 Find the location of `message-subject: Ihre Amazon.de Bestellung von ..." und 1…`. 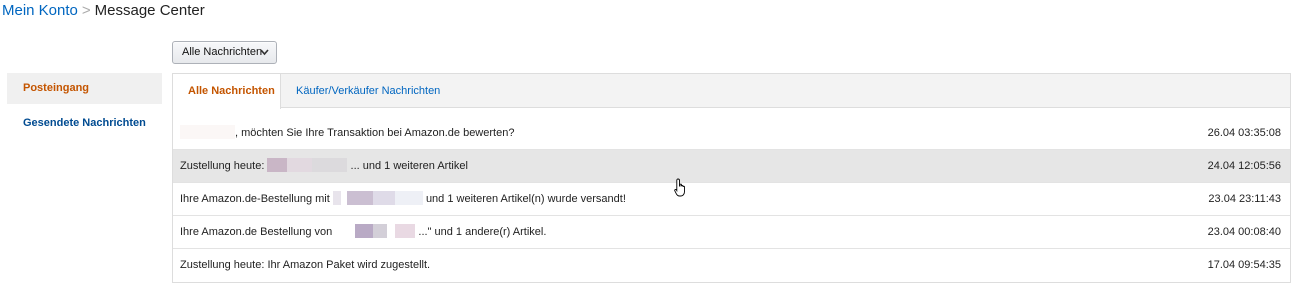

message-subject: Ihre Amazon.de Bestellung von ..." und 1… is located at coordinates (363, 232).